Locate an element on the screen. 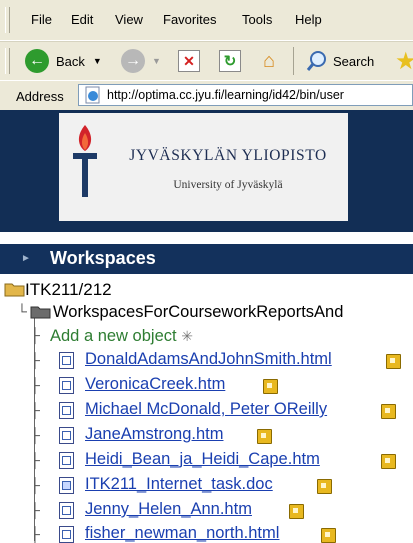 The image size is (413, 543). home-button: ⌂ is located at coordinates (269, 61).